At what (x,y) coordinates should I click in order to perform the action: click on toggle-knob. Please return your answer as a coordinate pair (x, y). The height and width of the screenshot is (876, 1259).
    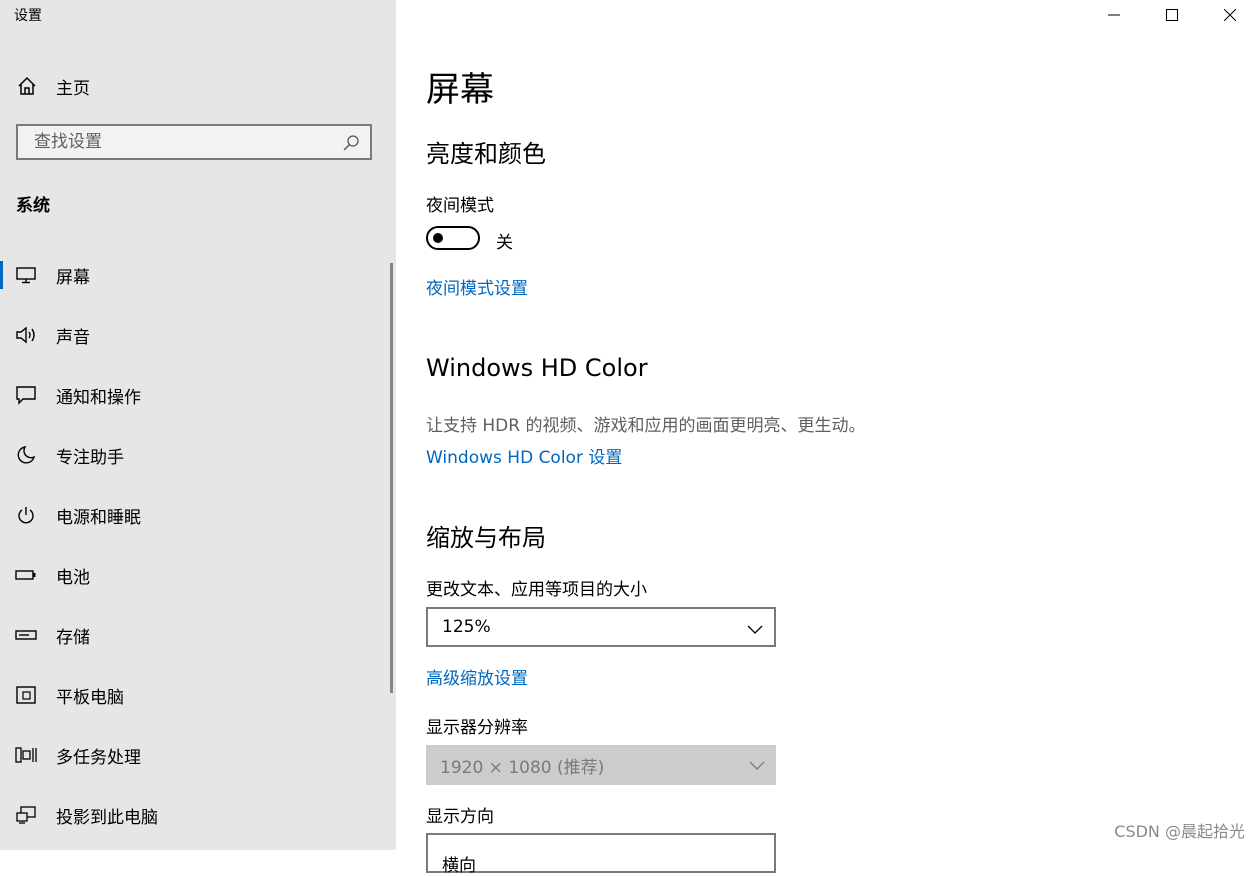
    Looking at the image, I should click on (438, 238).